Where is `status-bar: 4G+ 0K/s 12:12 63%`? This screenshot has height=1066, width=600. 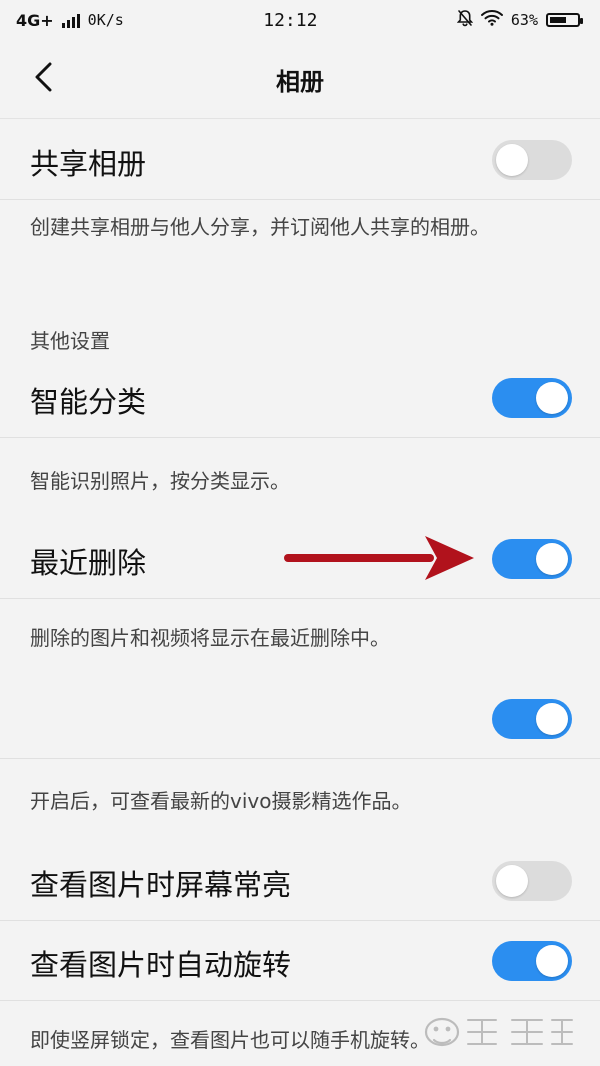
status-bar: 4G+ 0K/s 12:12 63% is located at coordinates (300, 20).